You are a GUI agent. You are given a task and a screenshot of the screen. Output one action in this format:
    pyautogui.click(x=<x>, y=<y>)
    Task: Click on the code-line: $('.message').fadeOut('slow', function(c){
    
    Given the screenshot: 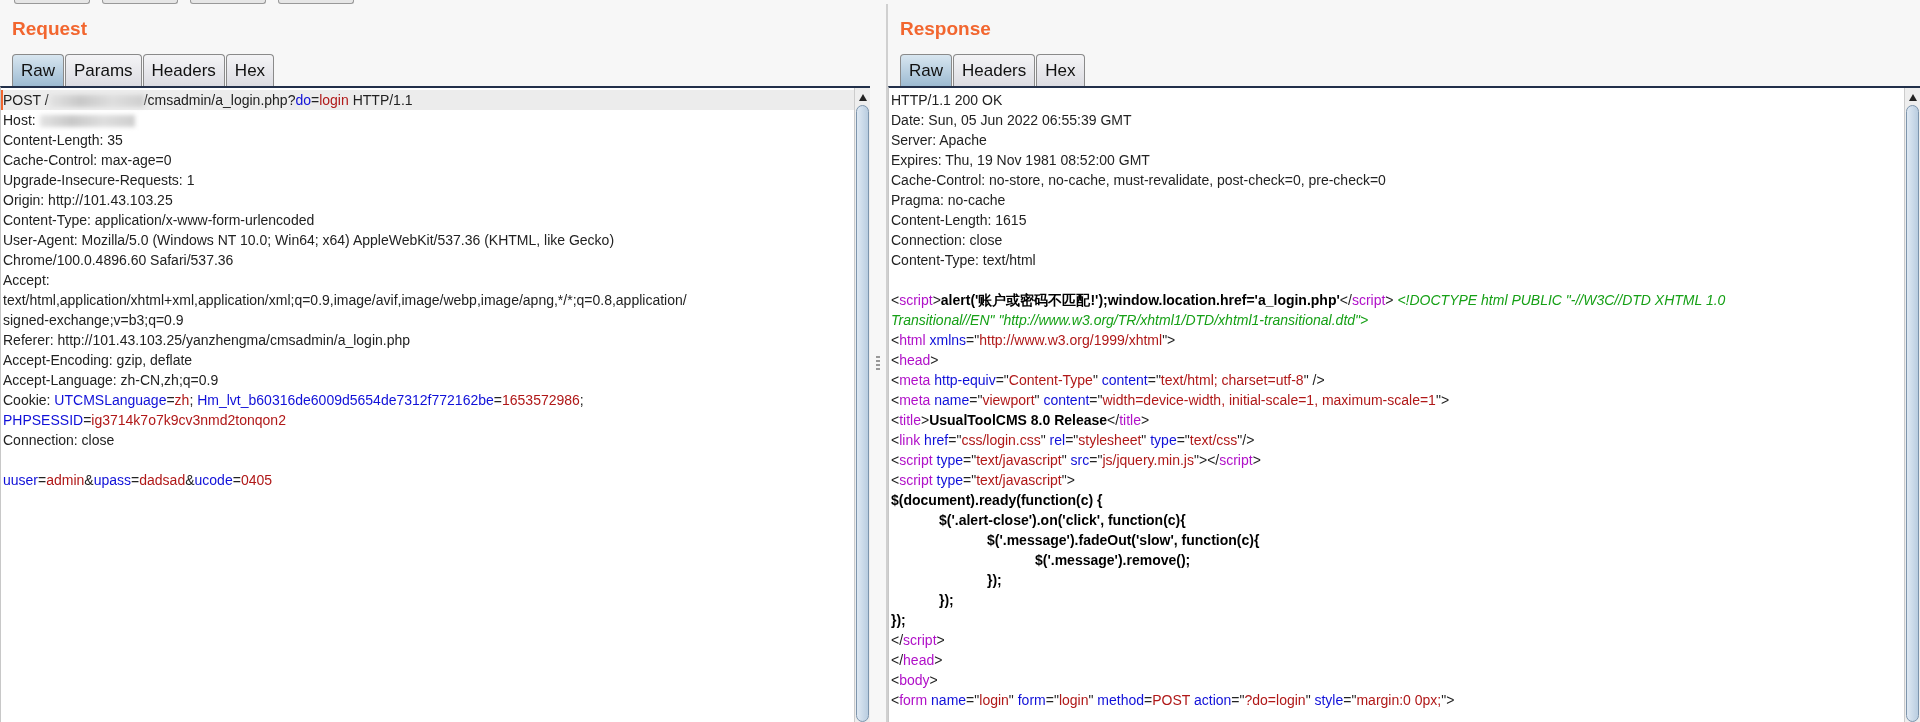 What is the action you would take?
    pyautogui.click(x=1123, y=540)
    